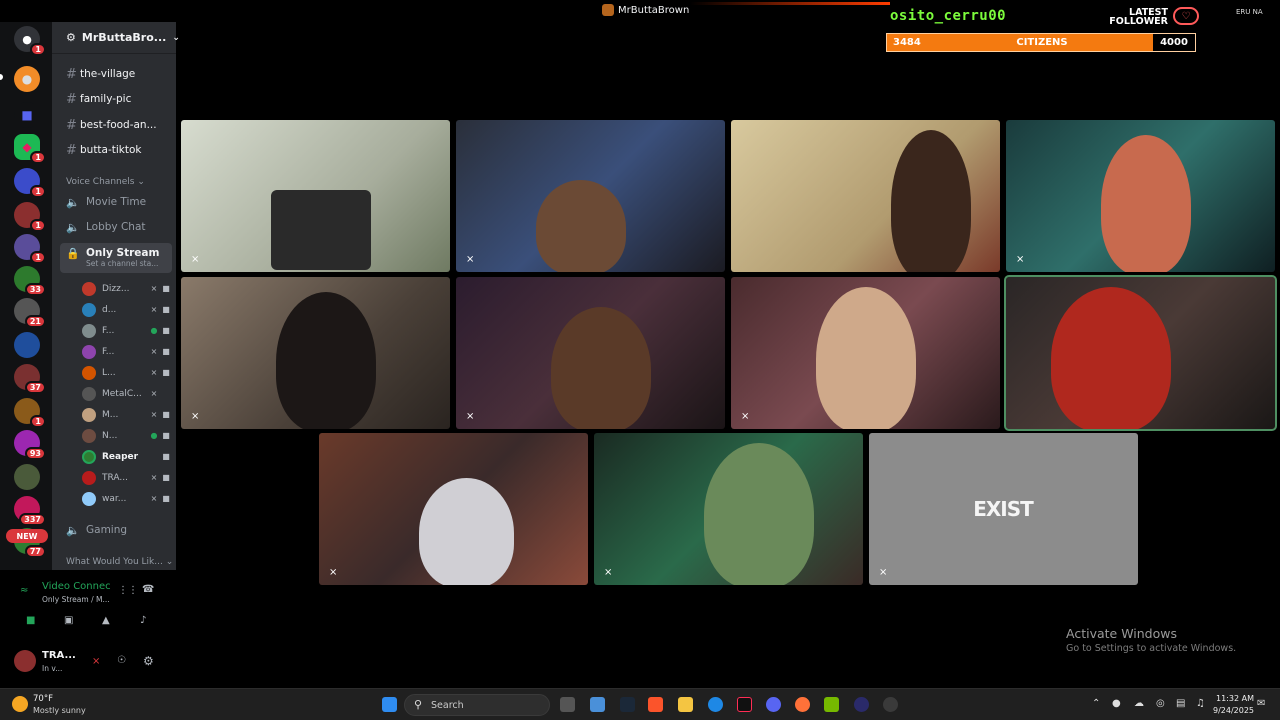 The width and height of the screenshot is (1280, 720). I want to click on voice-gaming: 🔈 Gaming, so click(114, 530).